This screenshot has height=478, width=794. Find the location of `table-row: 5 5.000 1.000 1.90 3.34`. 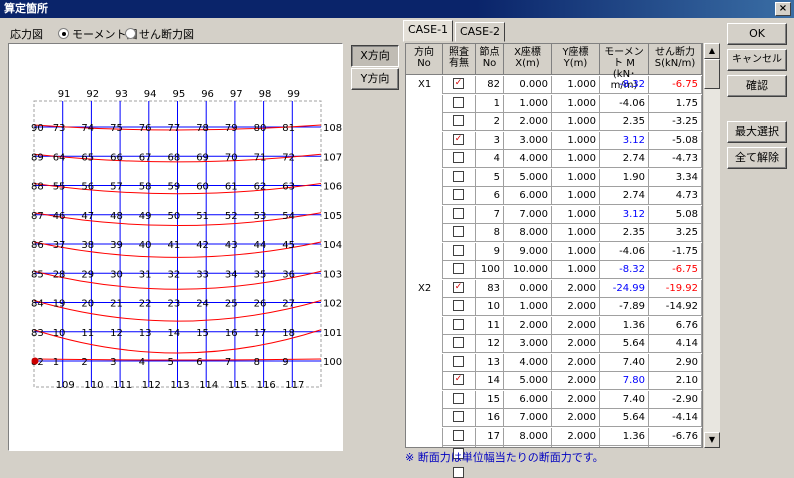

table-row: 5 5.000 1.000 1.90 3.34 is located at coordinates (554, 177).